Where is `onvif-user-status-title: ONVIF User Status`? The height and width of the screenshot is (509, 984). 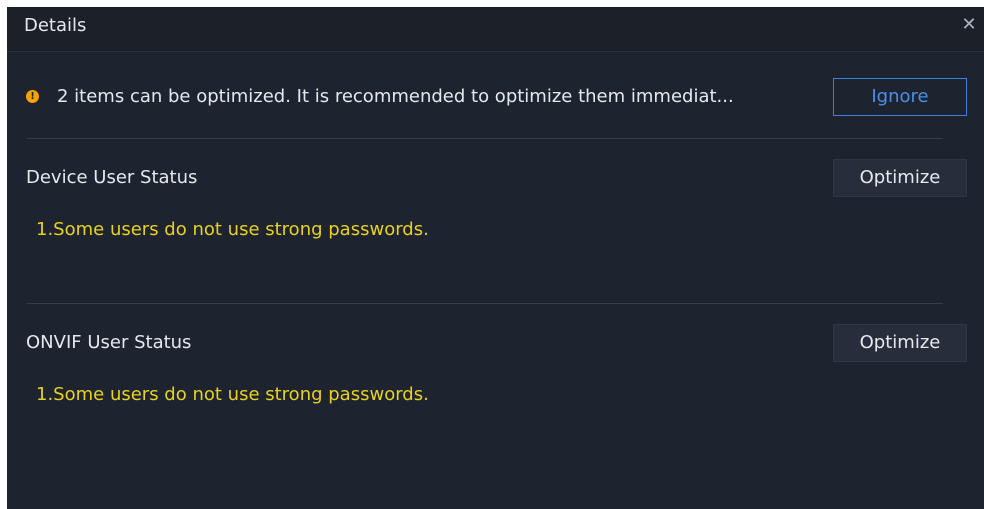 onvif-user-status-title: ONVIF User Status is located at coordinates (109, 342).